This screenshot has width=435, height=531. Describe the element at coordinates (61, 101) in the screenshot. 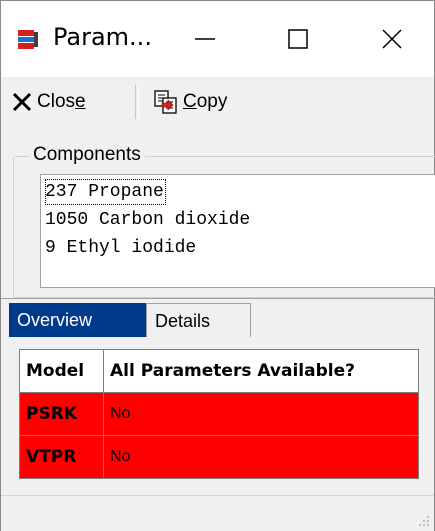

I see `close-button-label: Close` at that location.